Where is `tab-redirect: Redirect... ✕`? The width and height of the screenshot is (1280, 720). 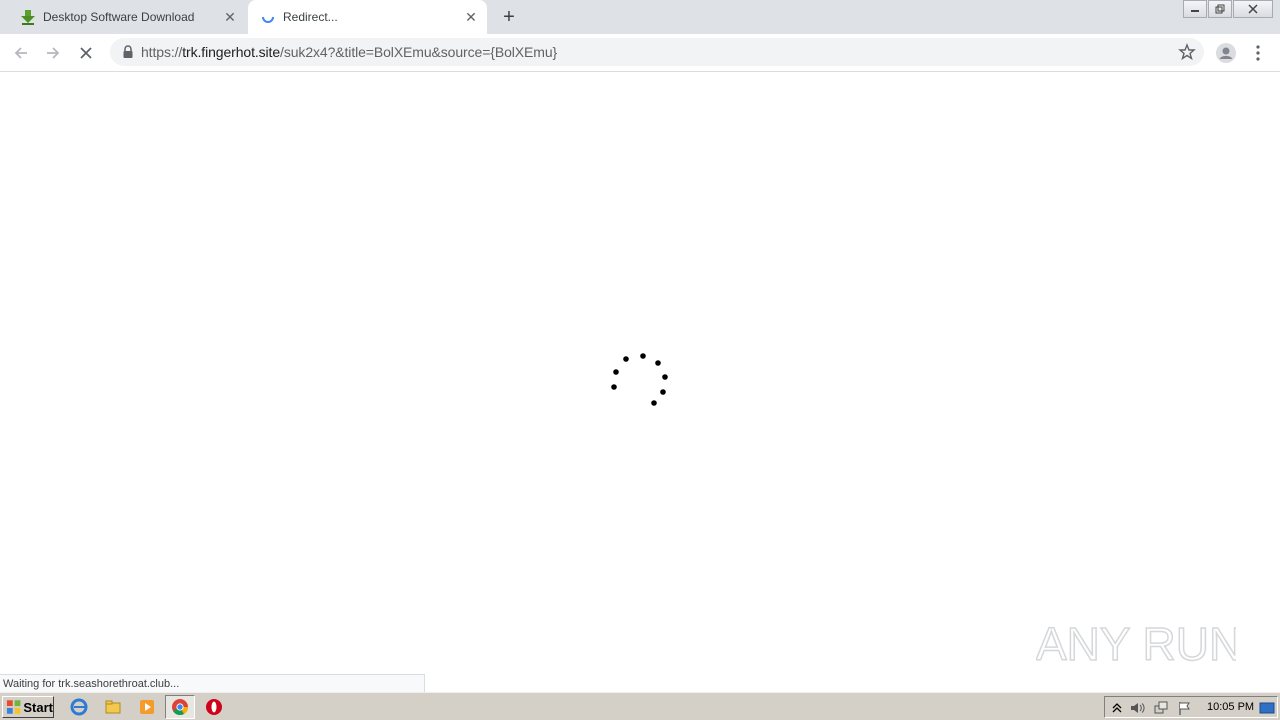 tab-redirect: Redirect... ✕ is located at coordinates (367, 17).